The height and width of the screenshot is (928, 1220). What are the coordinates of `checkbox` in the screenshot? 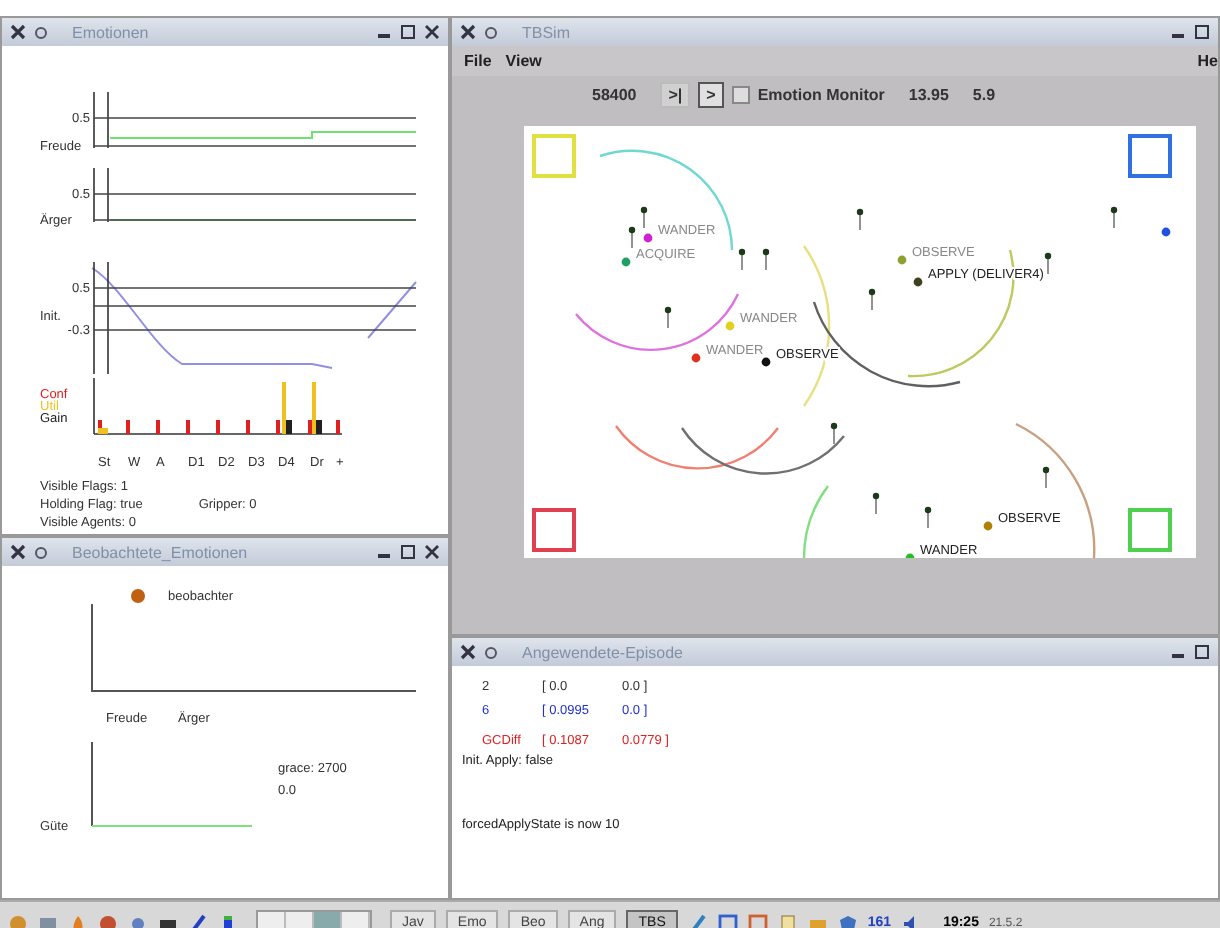 It's located at (740, 94).